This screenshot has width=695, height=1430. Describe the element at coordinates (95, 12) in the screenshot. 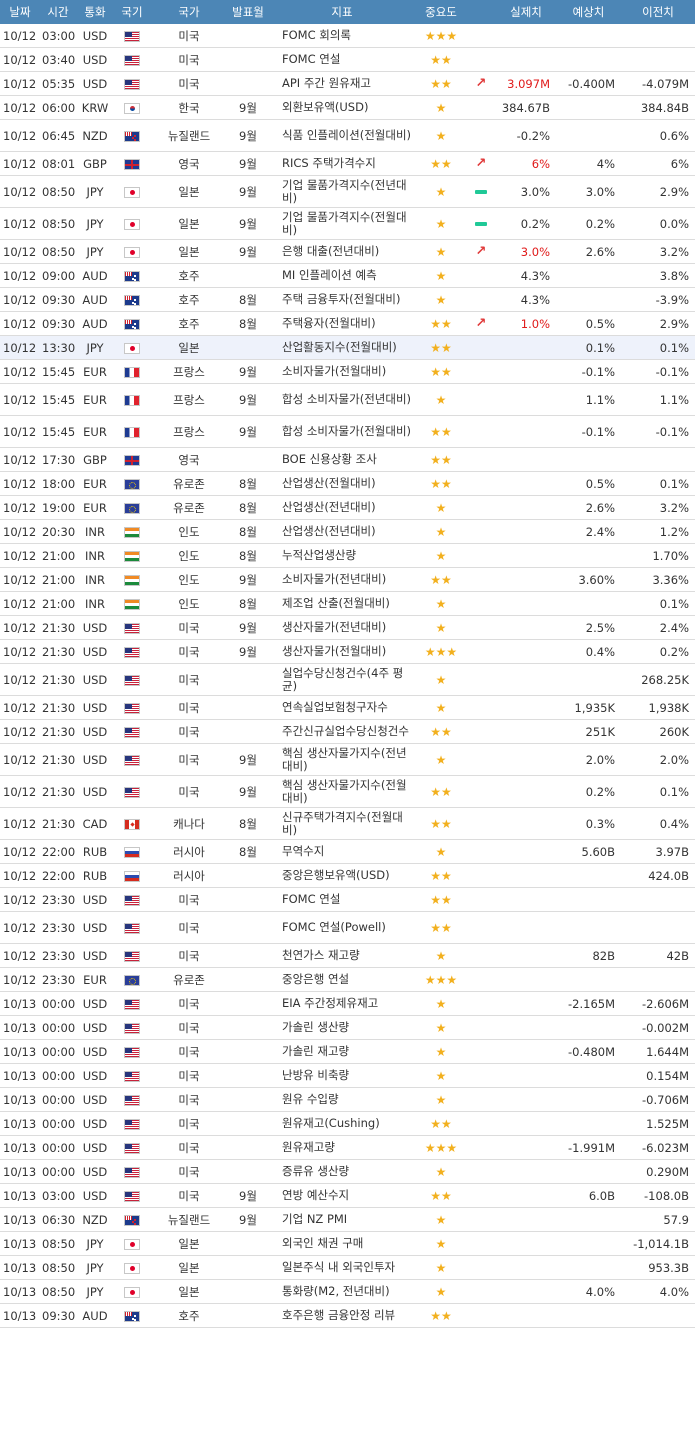

I see `header-currency: 통화` at that location.